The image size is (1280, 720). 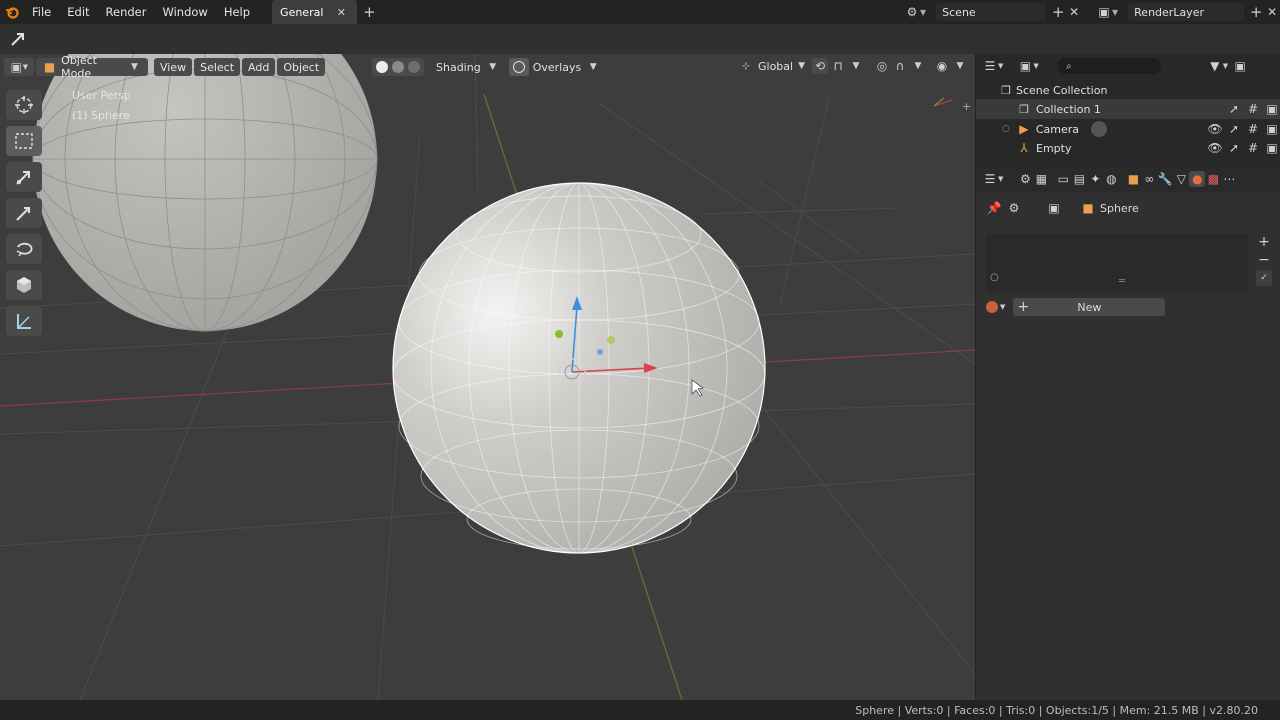 What do you see at coordinates (1240, 66) in the screenshot?
I see `new-collection-icon: ▣` at bounding box center [1240, 66].